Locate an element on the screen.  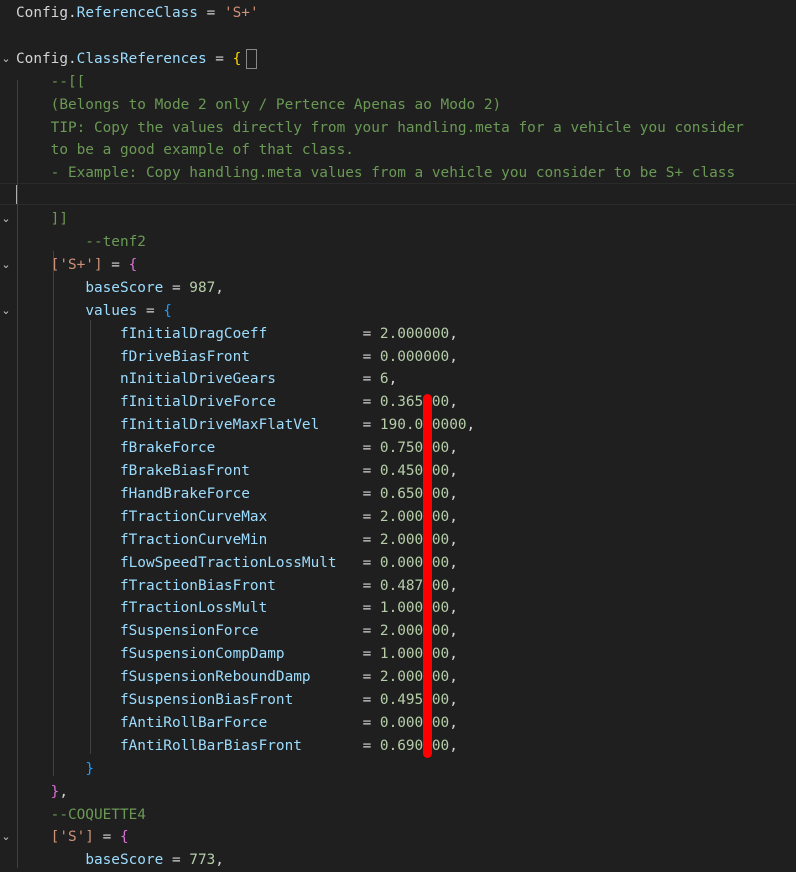
code-text: fSuspensionCompDamp = 1.000000, is located at coordinates (237, 654).